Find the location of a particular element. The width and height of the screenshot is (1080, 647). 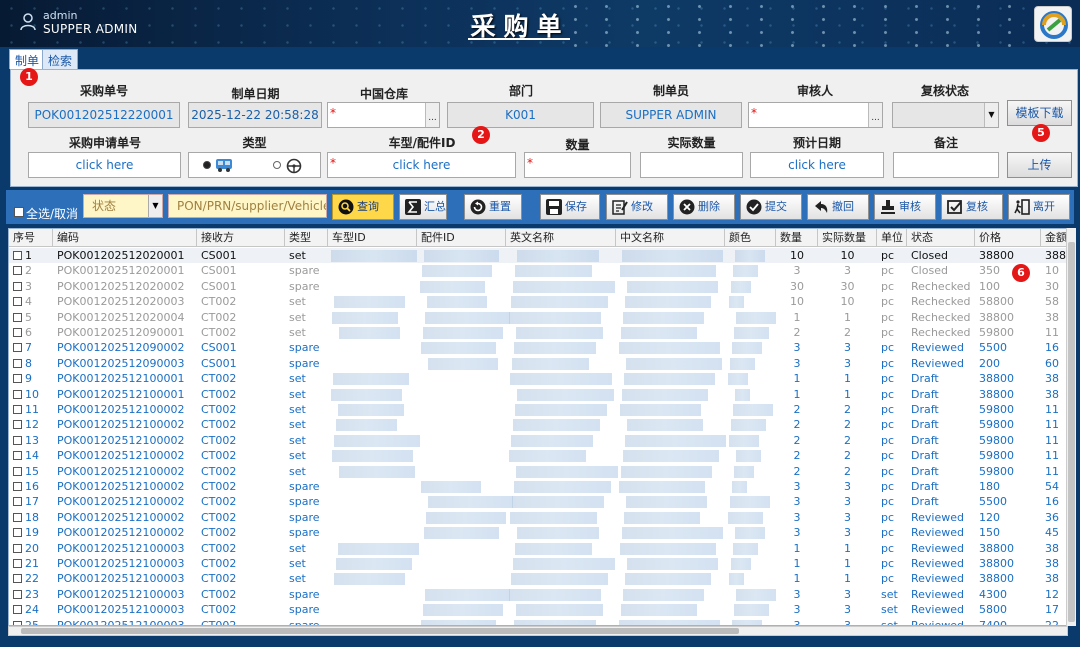

col-header-unit: 单位 is located at coordinates (892, 238).